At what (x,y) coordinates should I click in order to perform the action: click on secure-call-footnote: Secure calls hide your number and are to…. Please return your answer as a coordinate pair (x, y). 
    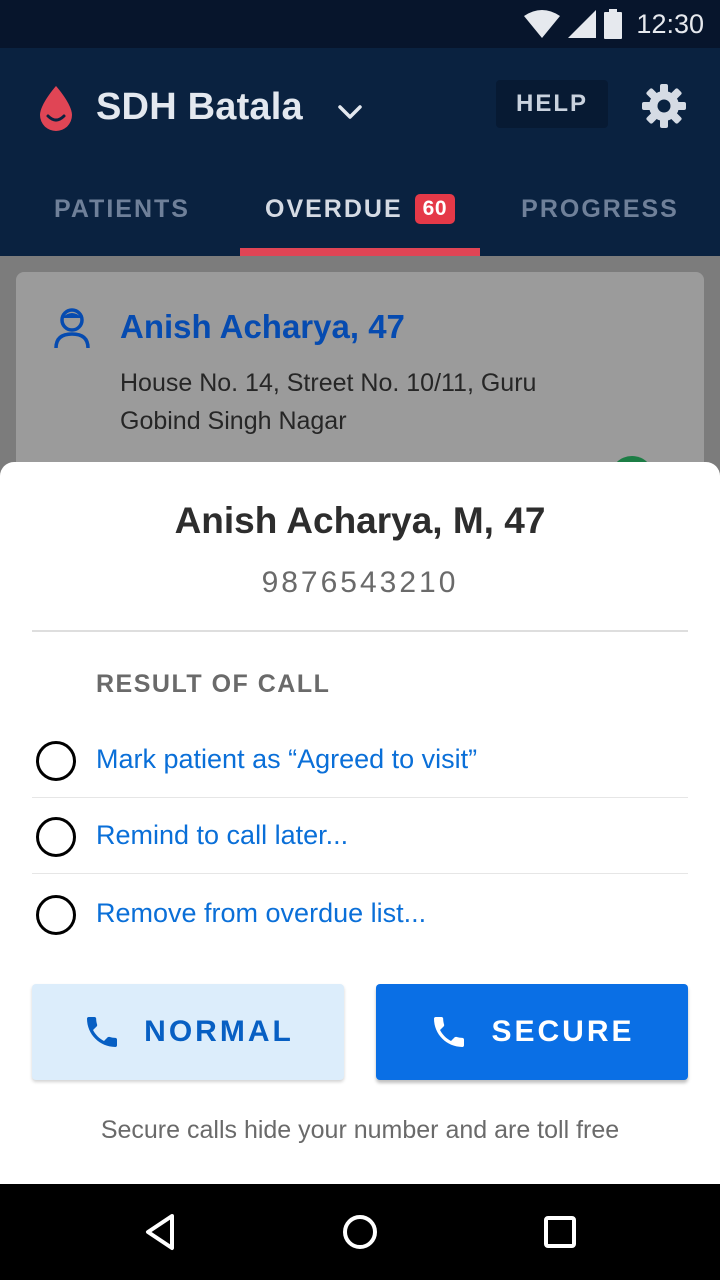
    Looking at the image, I should click on (360, 1130).